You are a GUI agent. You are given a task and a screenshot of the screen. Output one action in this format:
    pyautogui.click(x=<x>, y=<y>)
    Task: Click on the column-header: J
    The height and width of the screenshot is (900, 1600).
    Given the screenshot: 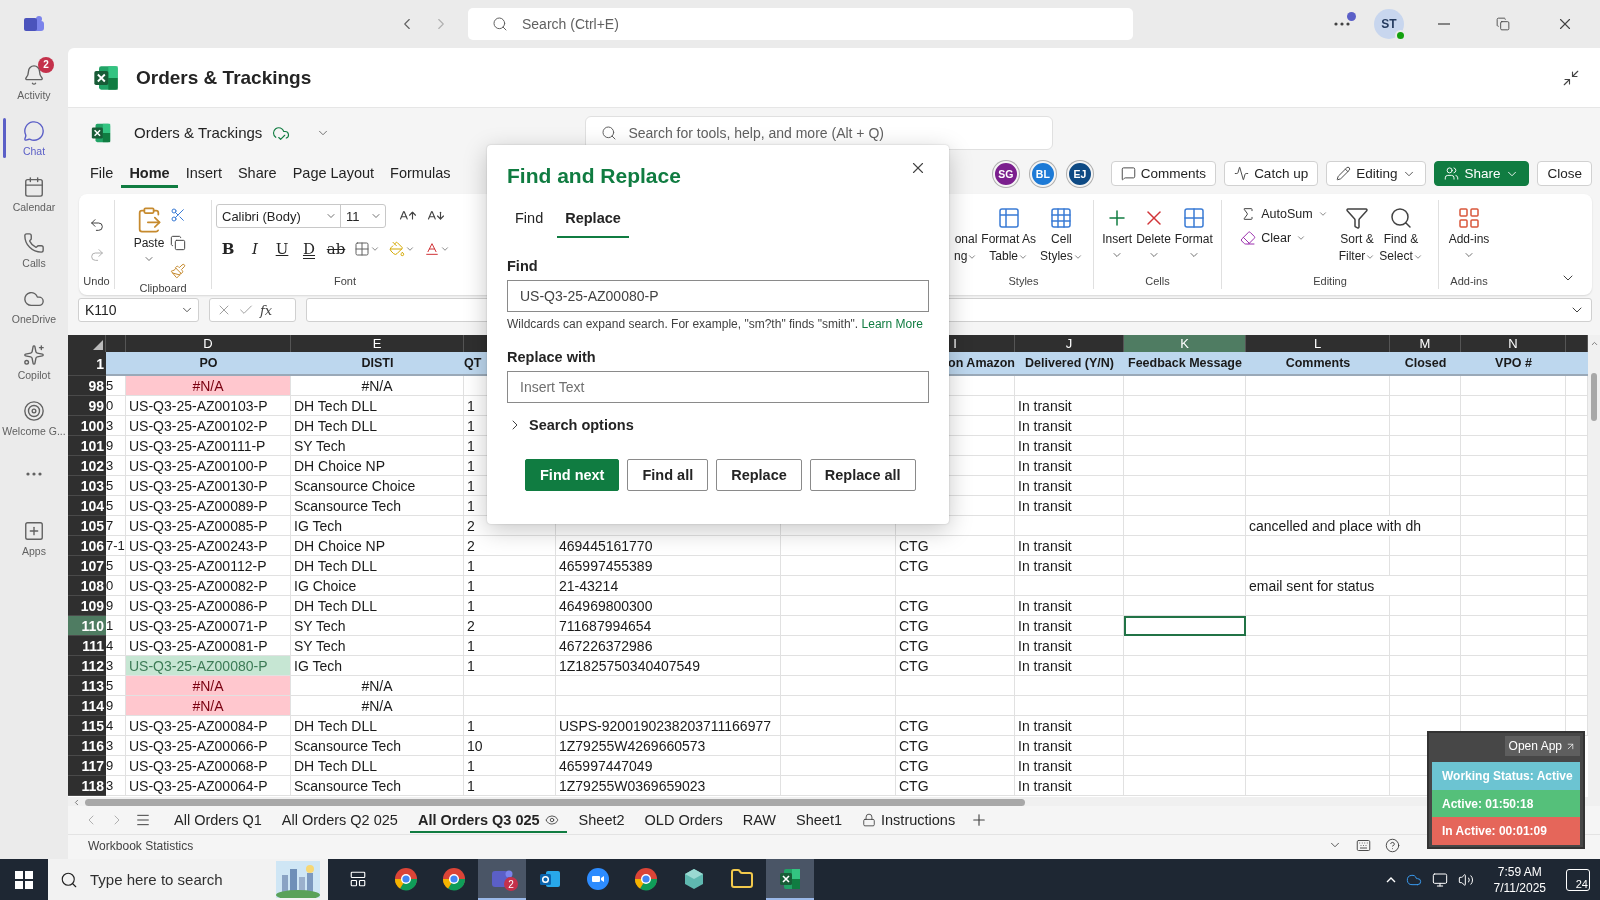 What is the action you would take?
    pyautogui.click(x=1069, y=343)
    